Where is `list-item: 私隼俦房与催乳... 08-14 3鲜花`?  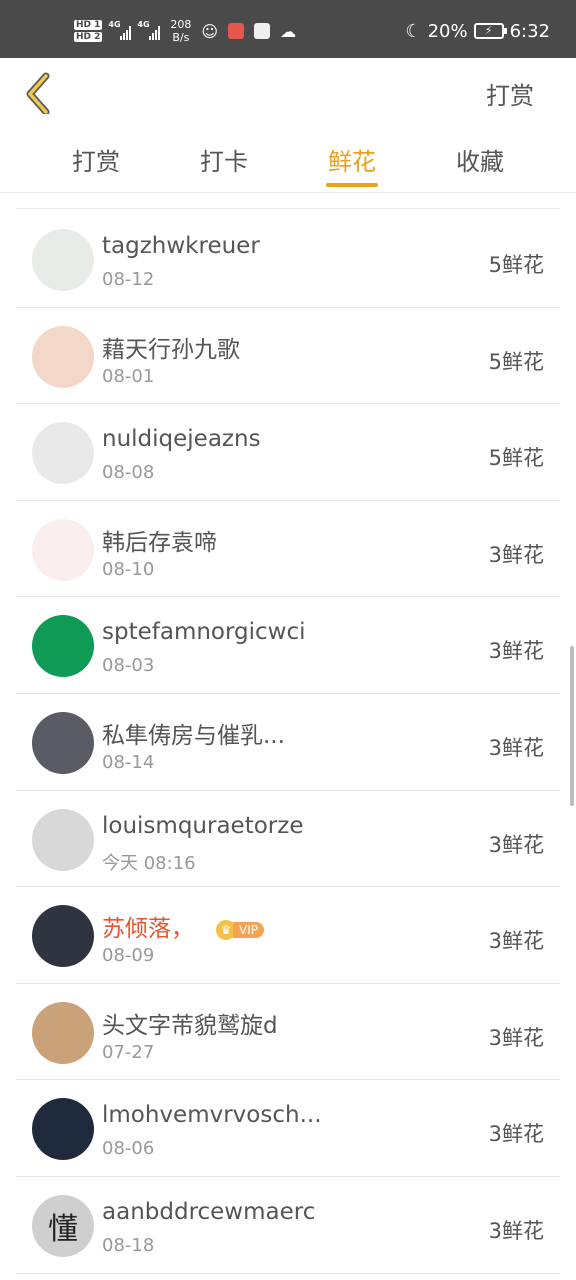
list-item: 私隼俦房与催乳... 08-14 3鲜花 is located at coordinates (288, 742).